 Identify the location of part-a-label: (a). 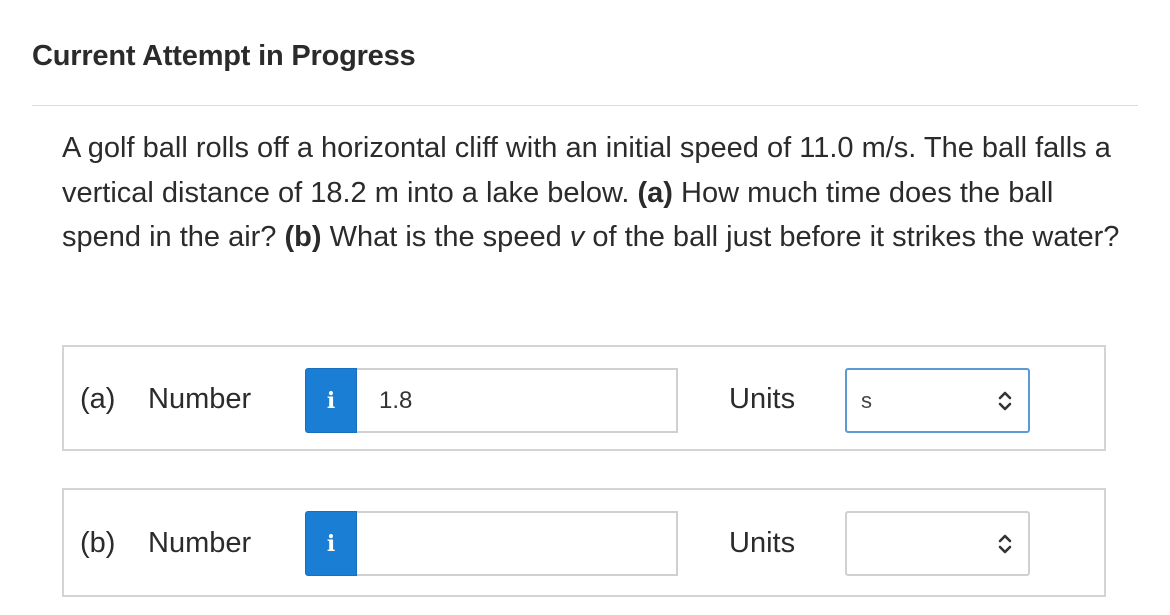
(98, 399).